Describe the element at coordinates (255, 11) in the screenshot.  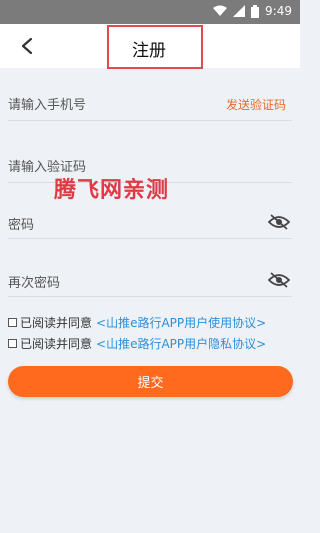
I see `battery-icon` at that location.